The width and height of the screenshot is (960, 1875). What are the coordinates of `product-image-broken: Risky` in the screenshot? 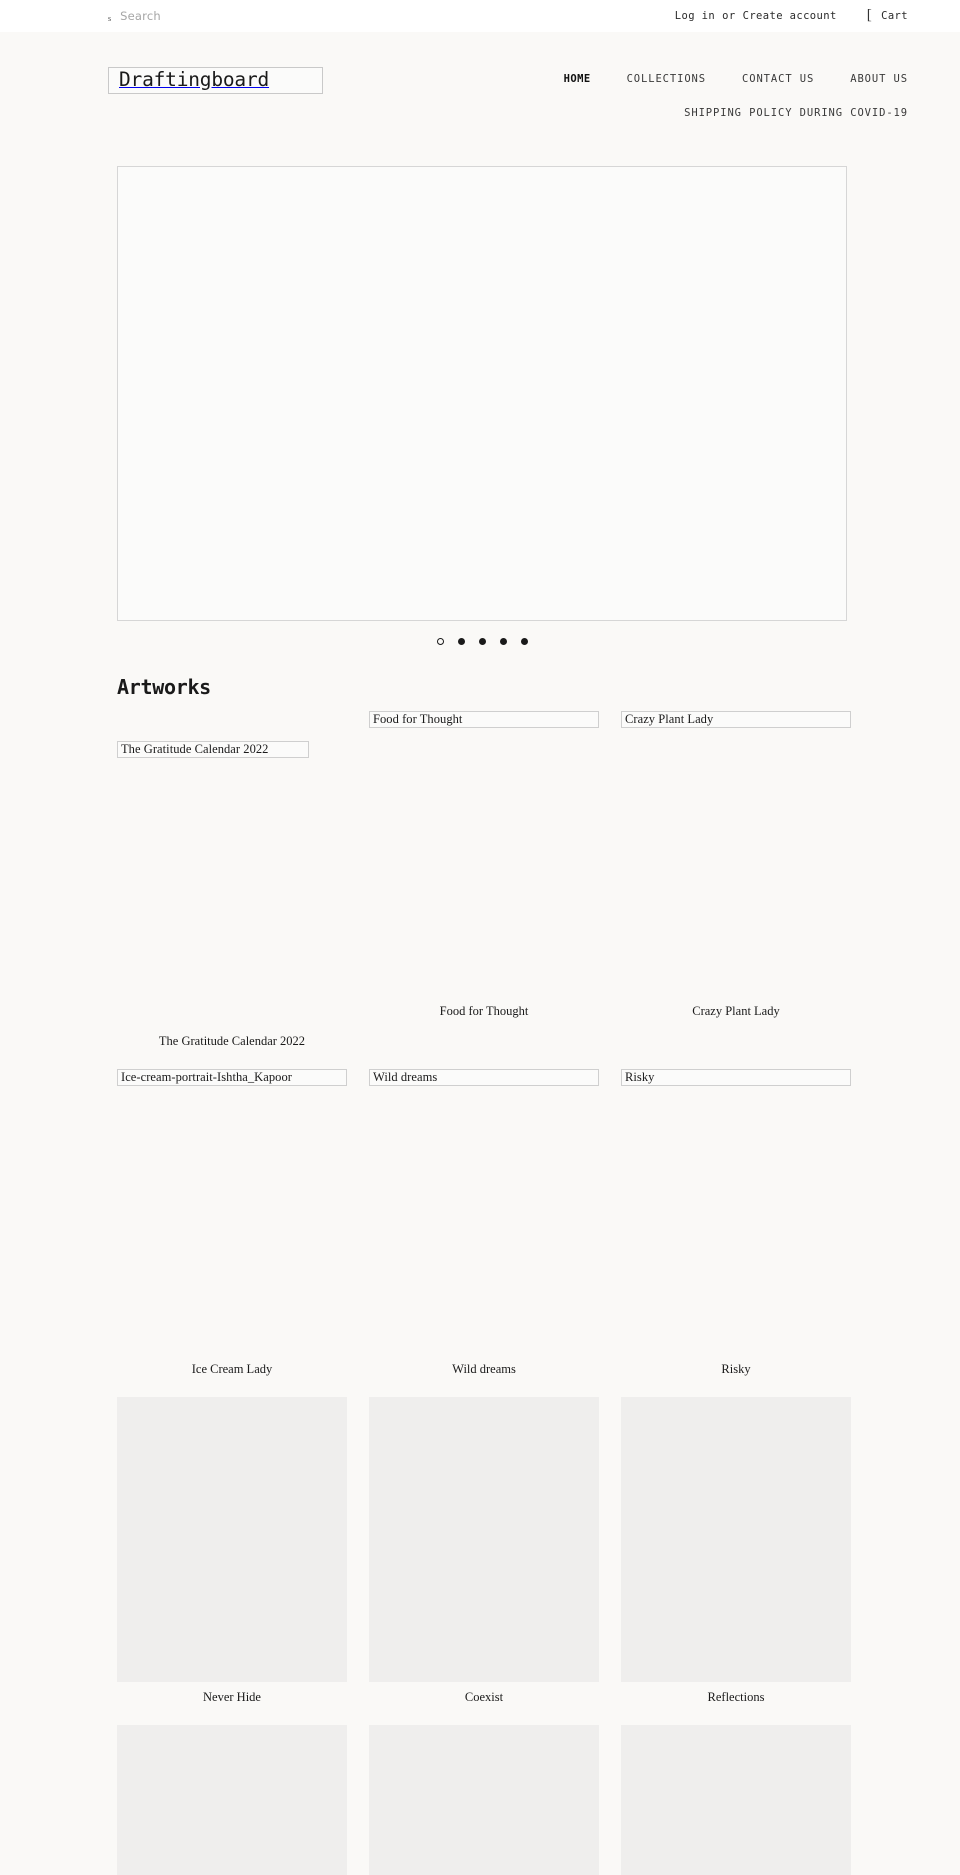 It's located at (736, 1211).